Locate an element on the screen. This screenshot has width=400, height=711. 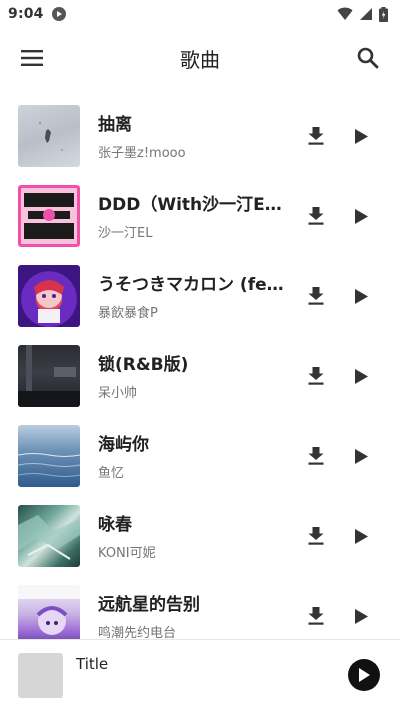
song-artist: 张子墨z!mooo is located at coordinates (142, 153).